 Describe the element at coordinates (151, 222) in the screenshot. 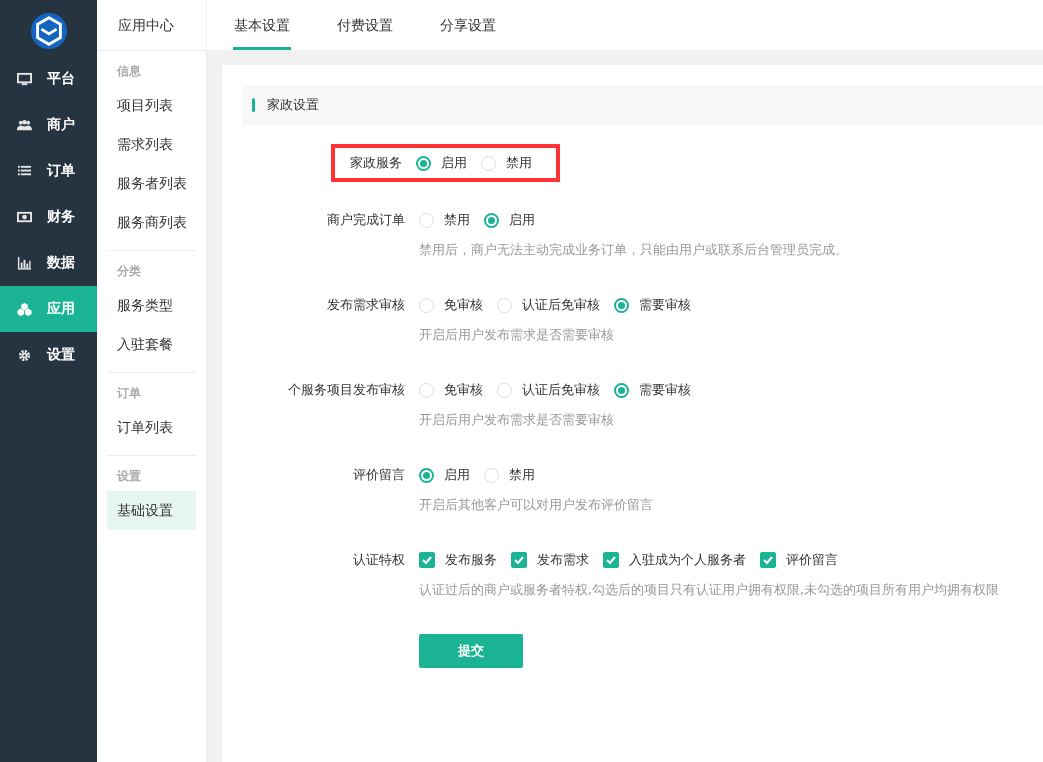

I see `menu-item: 服务商列表` at that location.